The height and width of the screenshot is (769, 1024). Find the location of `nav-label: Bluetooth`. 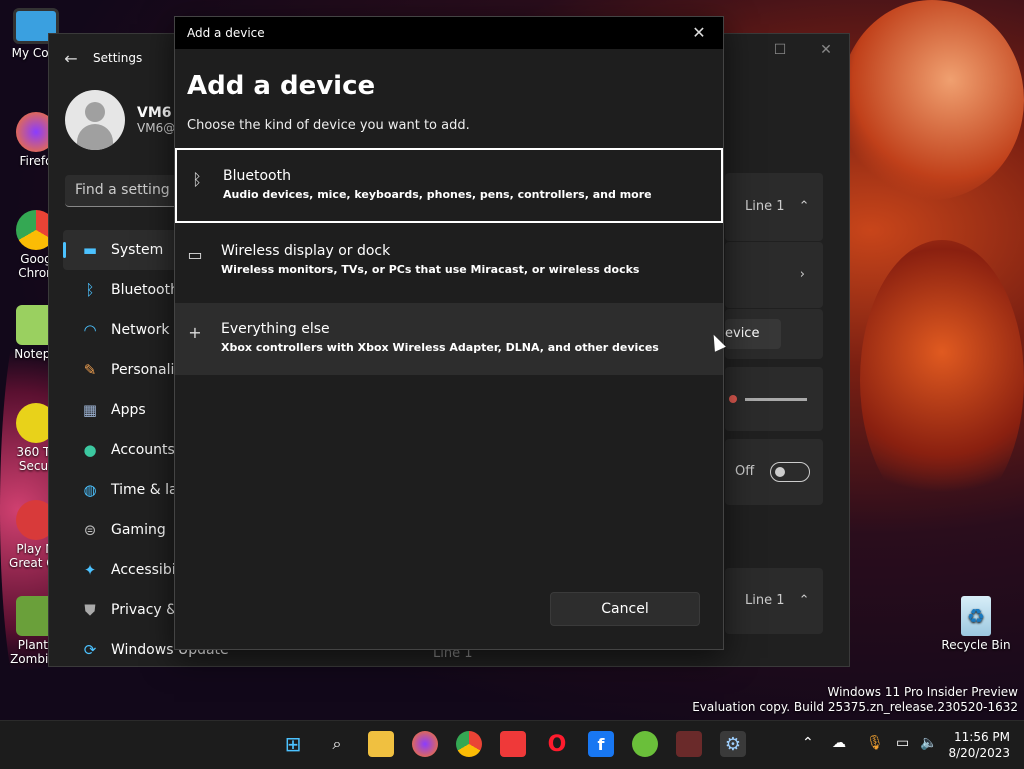

nav-label: Bluetooth is located at coordinates (145, 290).